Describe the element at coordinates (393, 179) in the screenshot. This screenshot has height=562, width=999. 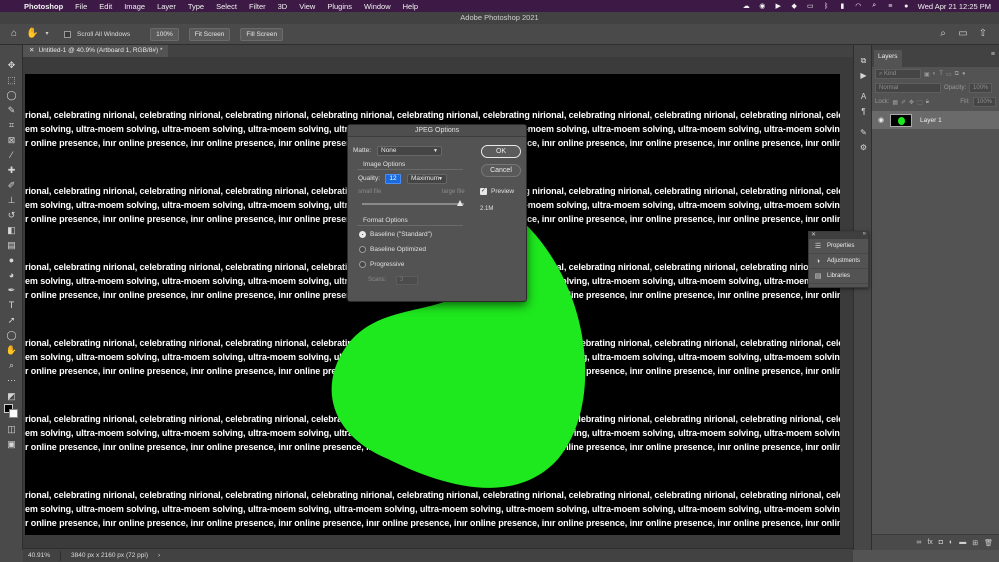
I see `quality-input: 12` at that location.